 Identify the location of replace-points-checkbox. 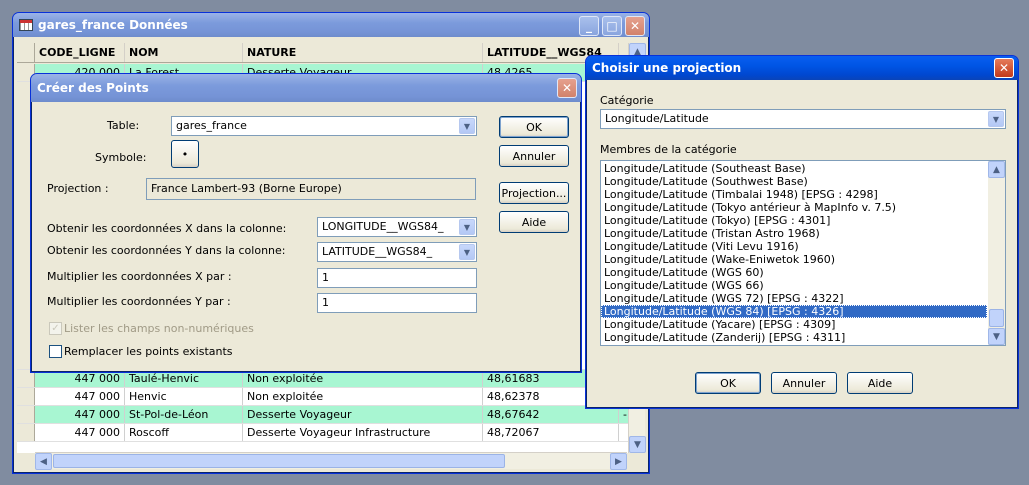
(55, 351).